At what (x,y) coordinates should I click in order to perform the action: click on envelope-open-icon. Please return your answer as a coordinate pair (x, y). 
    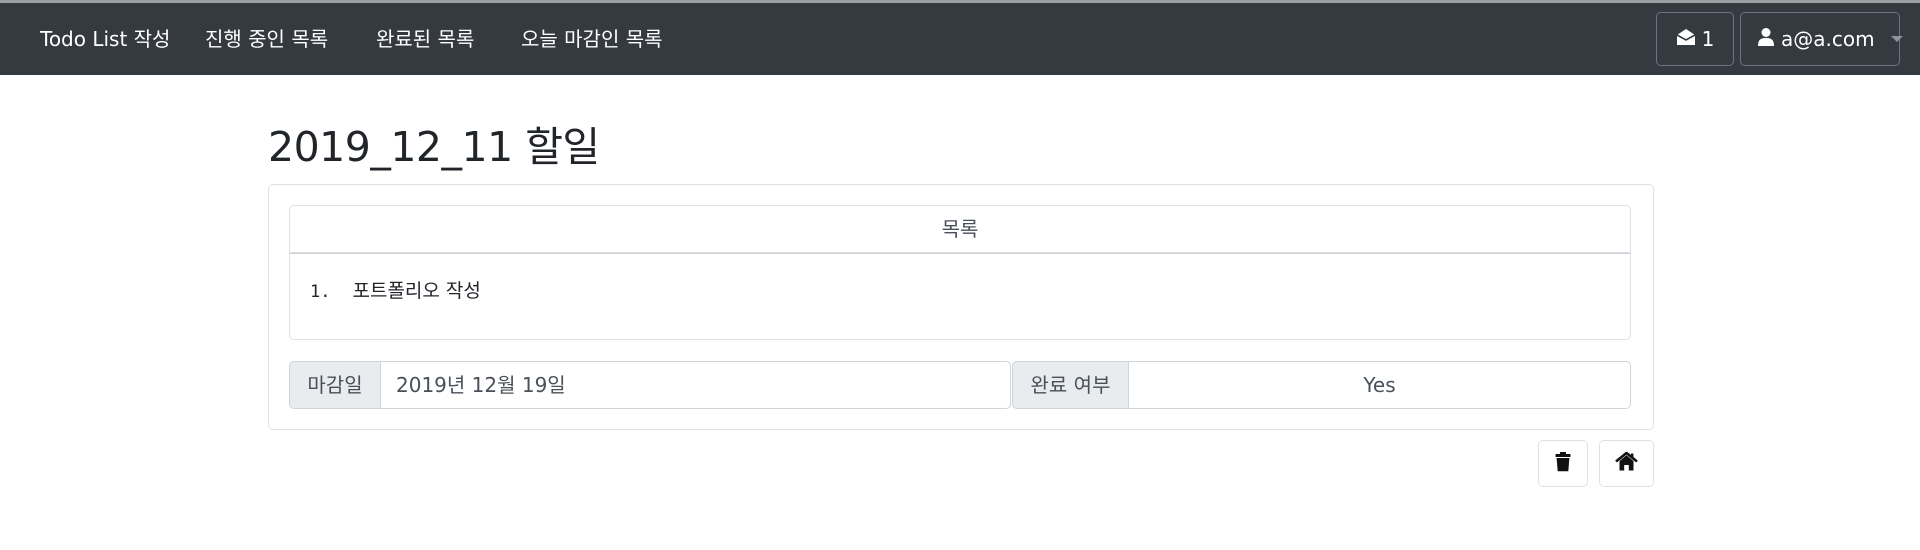
    Looking at the image, I should click on (1686, 39).